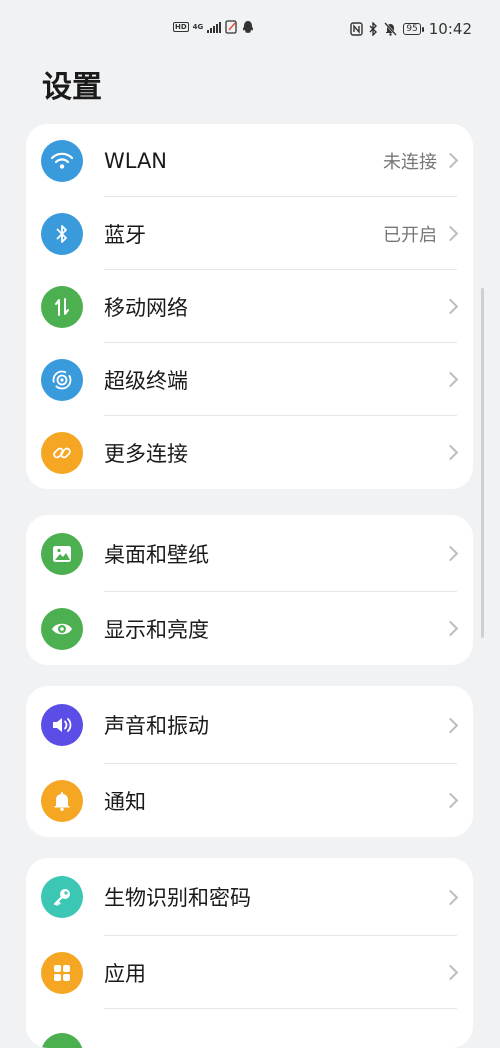 The image size is (500, 1048). I want to click on settings-group-display: 桌面和壁纸 显示和亮度, so click(249, 590).